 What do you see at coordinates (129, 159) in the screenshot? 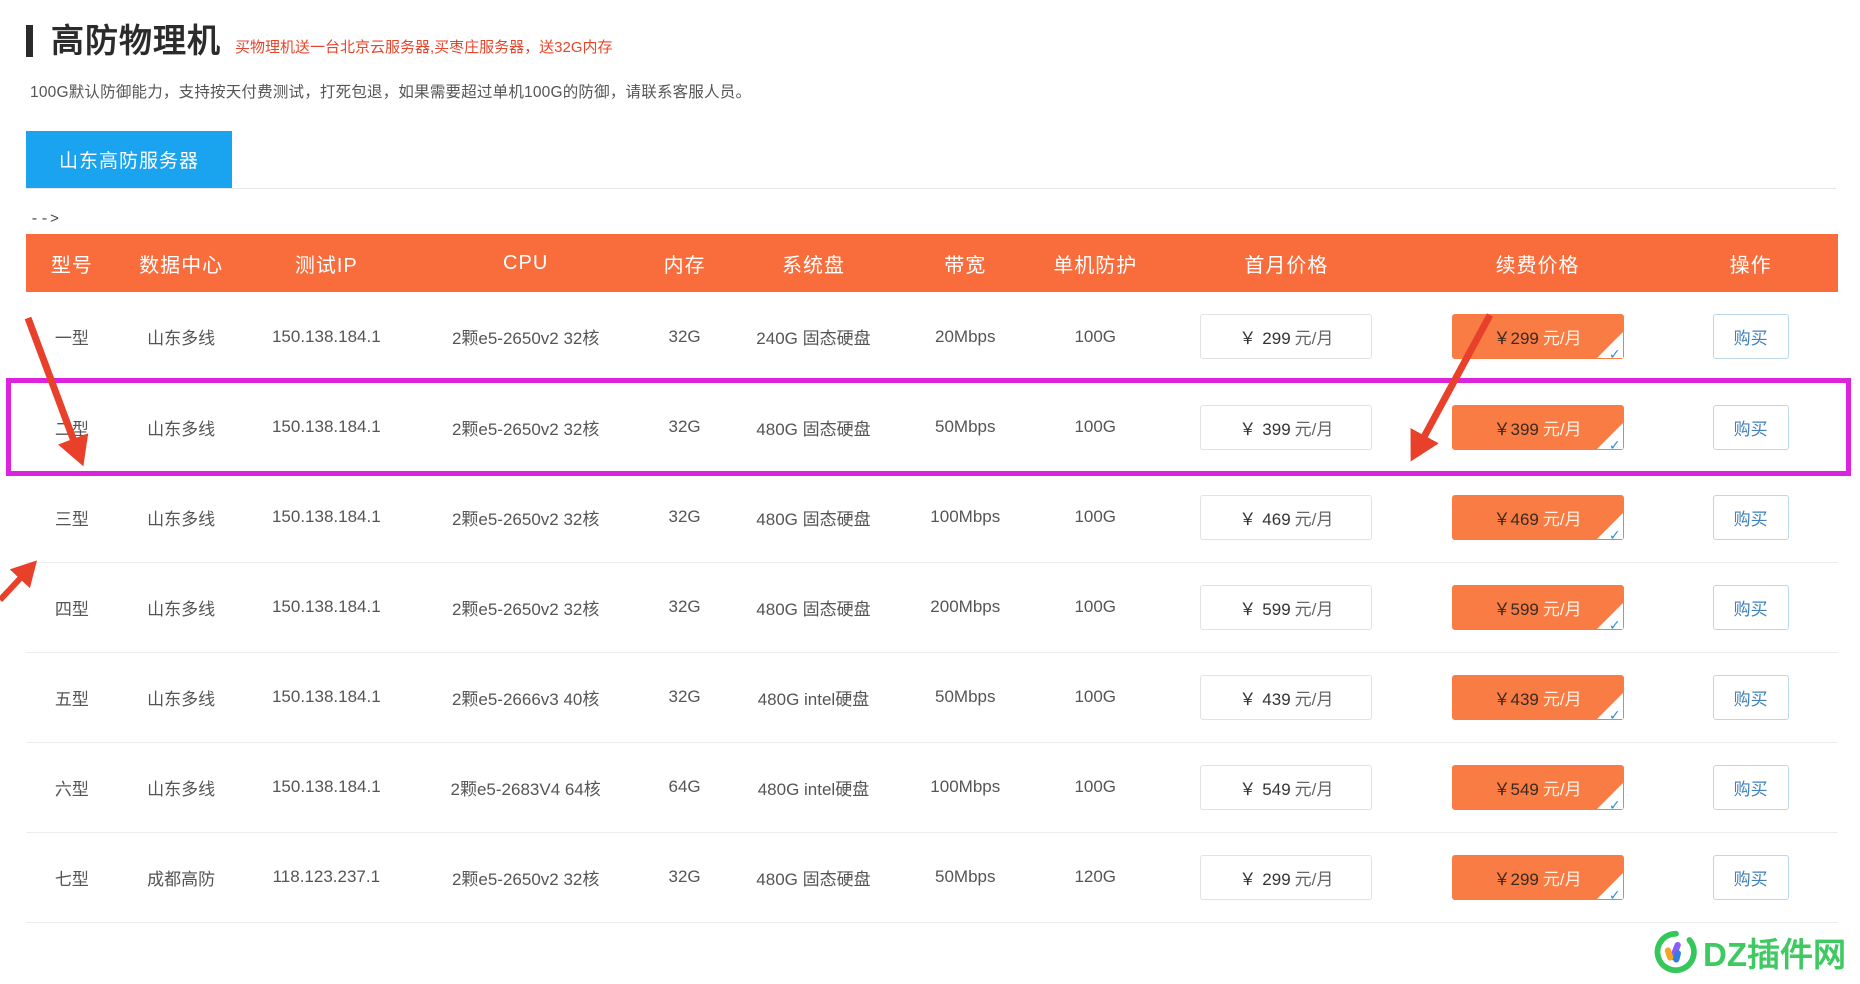
I see `tab-shandong-server: 山东高防服务器` at bounding box center [129, 159].